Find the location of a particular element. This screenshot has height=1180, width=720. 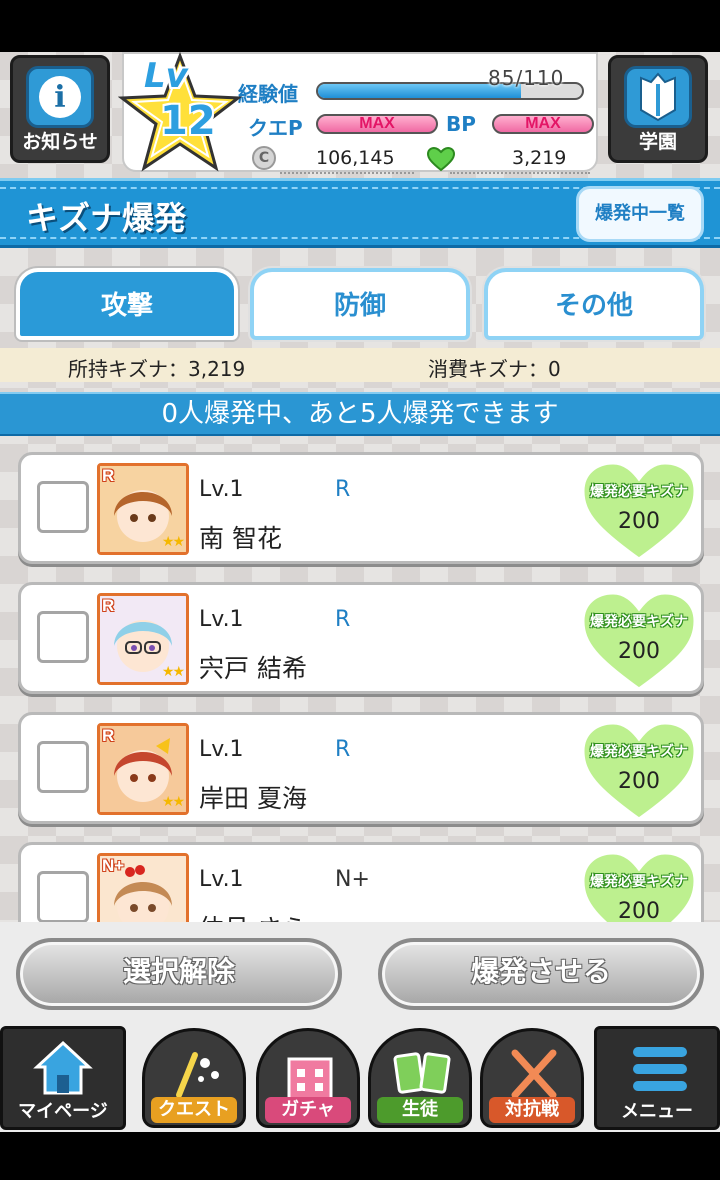

exploding-list-button: 爆発中一覧 is located at coordinates (640, 214).